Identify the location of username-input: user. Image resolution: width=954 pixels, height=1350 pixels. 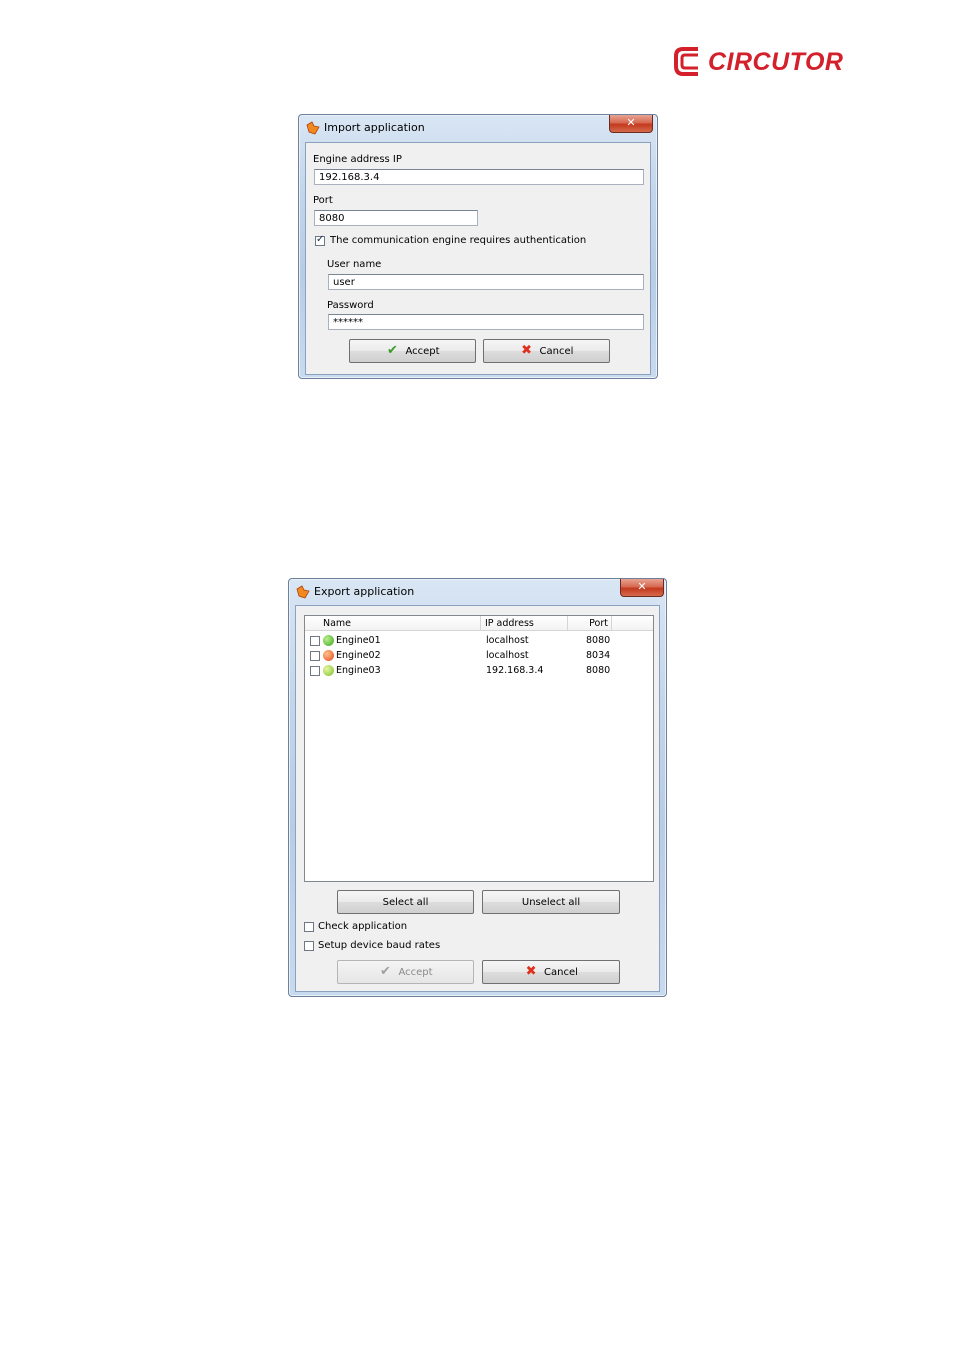
(486, 282).